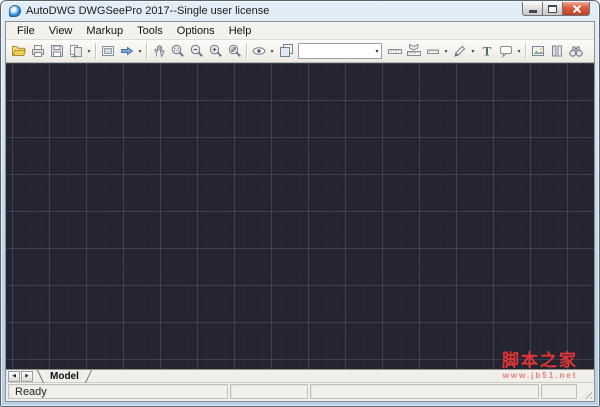 The image size is (600, 407). Describe the element at coordinates (140, 51) in the screenshot. I see `forward-dropdown: ▾` at that location.